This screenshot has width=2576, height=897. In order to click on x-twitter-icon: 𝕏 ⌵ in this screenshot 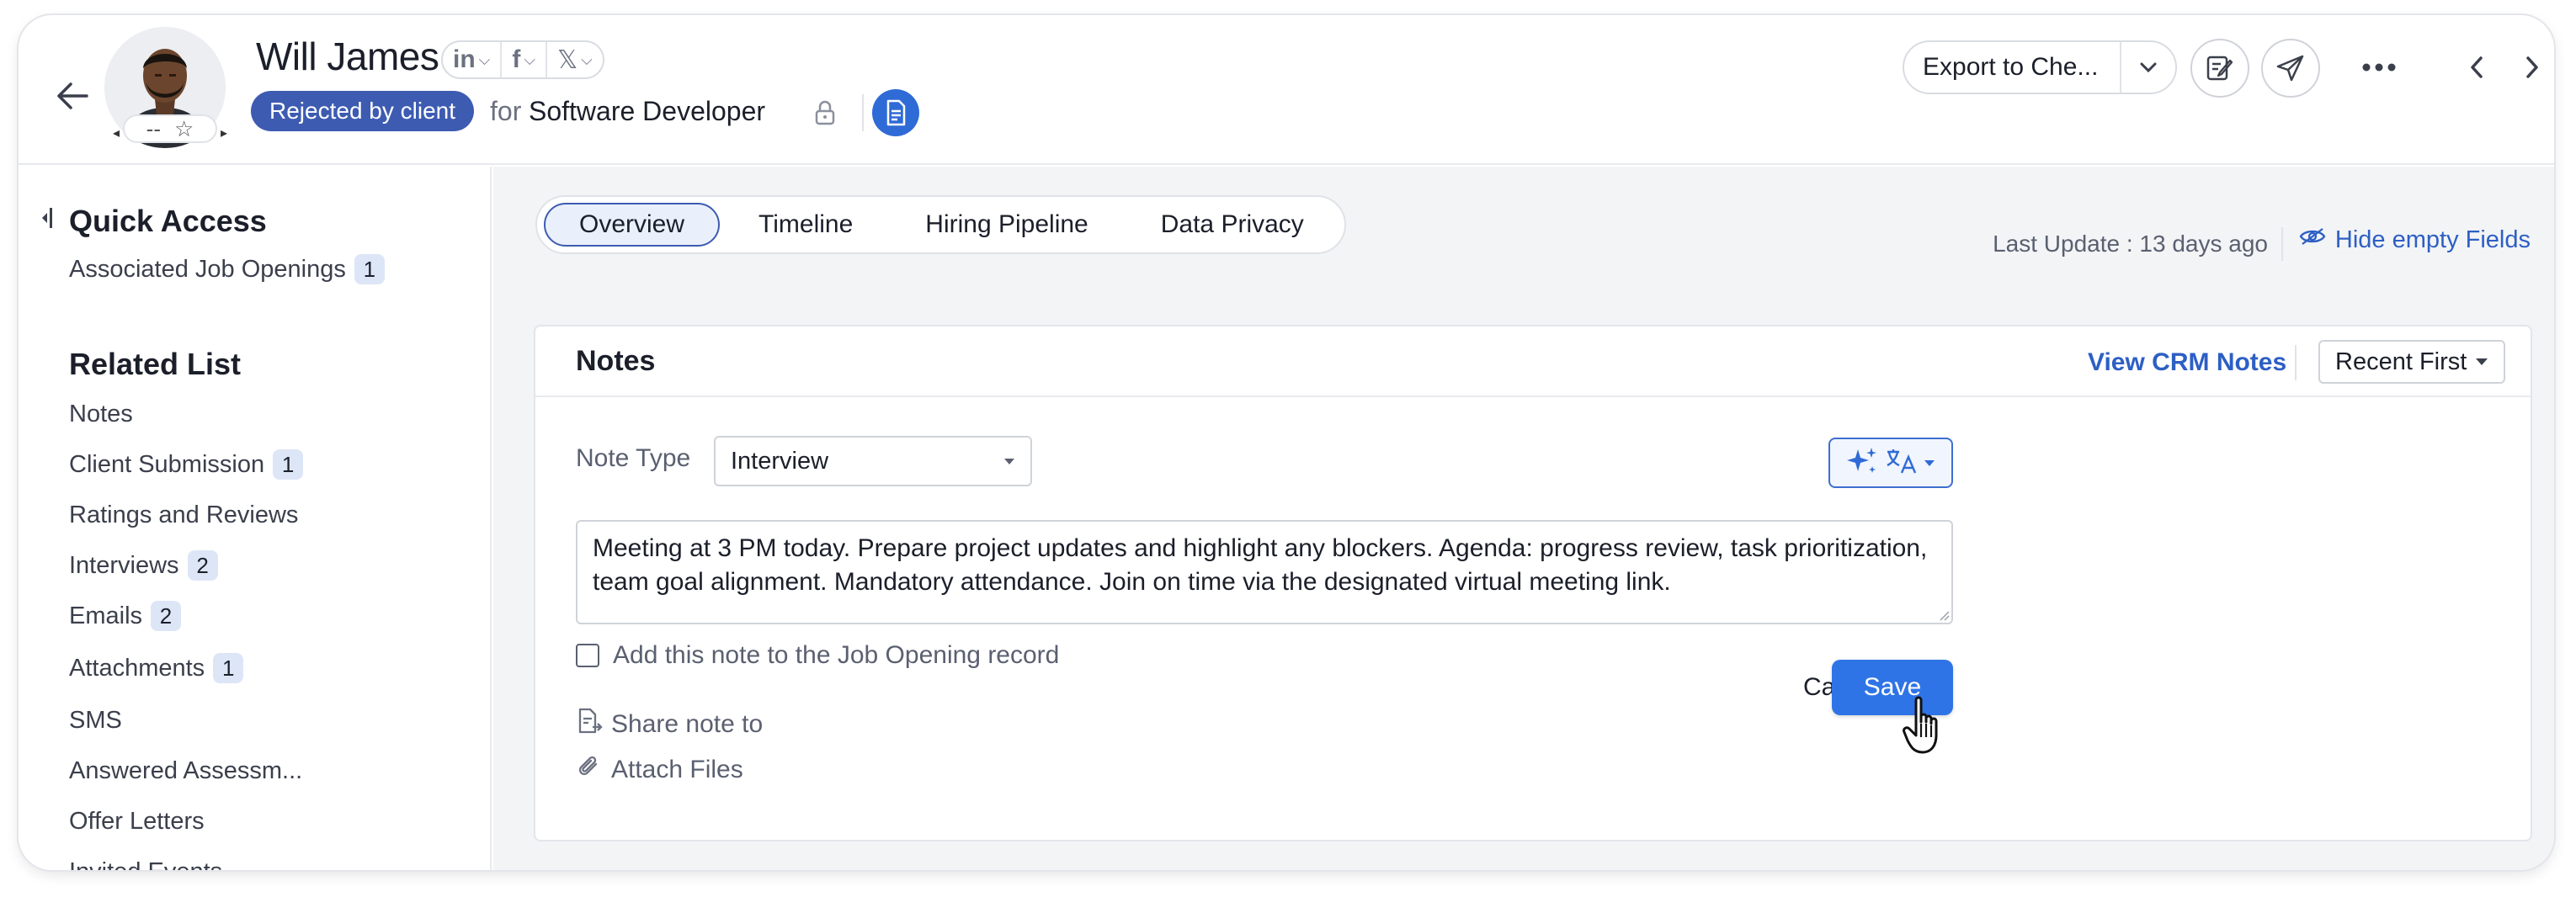, I will do `click(575, 59)`.